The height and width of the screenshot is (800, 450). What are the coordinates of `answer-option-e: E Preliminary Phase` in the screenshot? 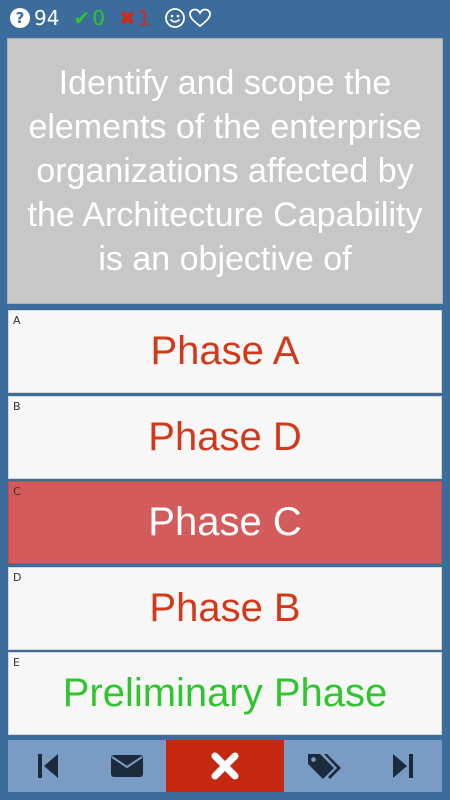 It's located at (225, 693).